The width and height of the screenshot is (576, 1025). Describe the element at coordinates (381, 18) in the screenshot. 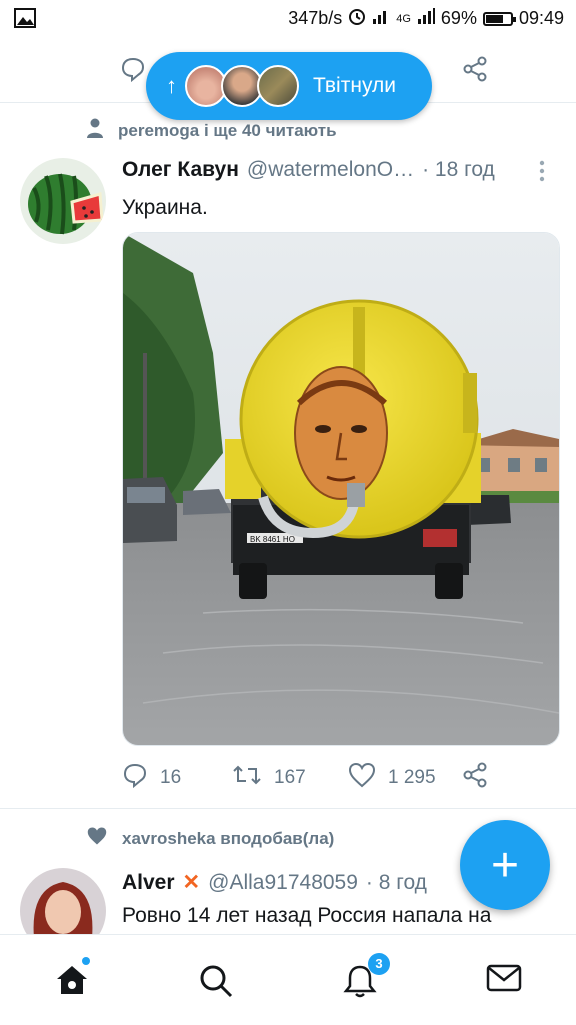

I see `signal-icon` at that location.